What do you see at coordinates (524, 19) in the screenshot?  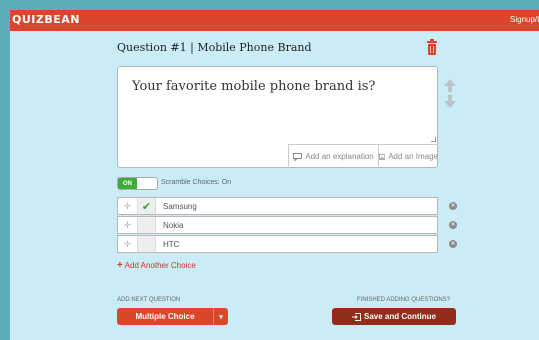 I see `signup-link: Signup/Lo` at bounding box center [524, 19].